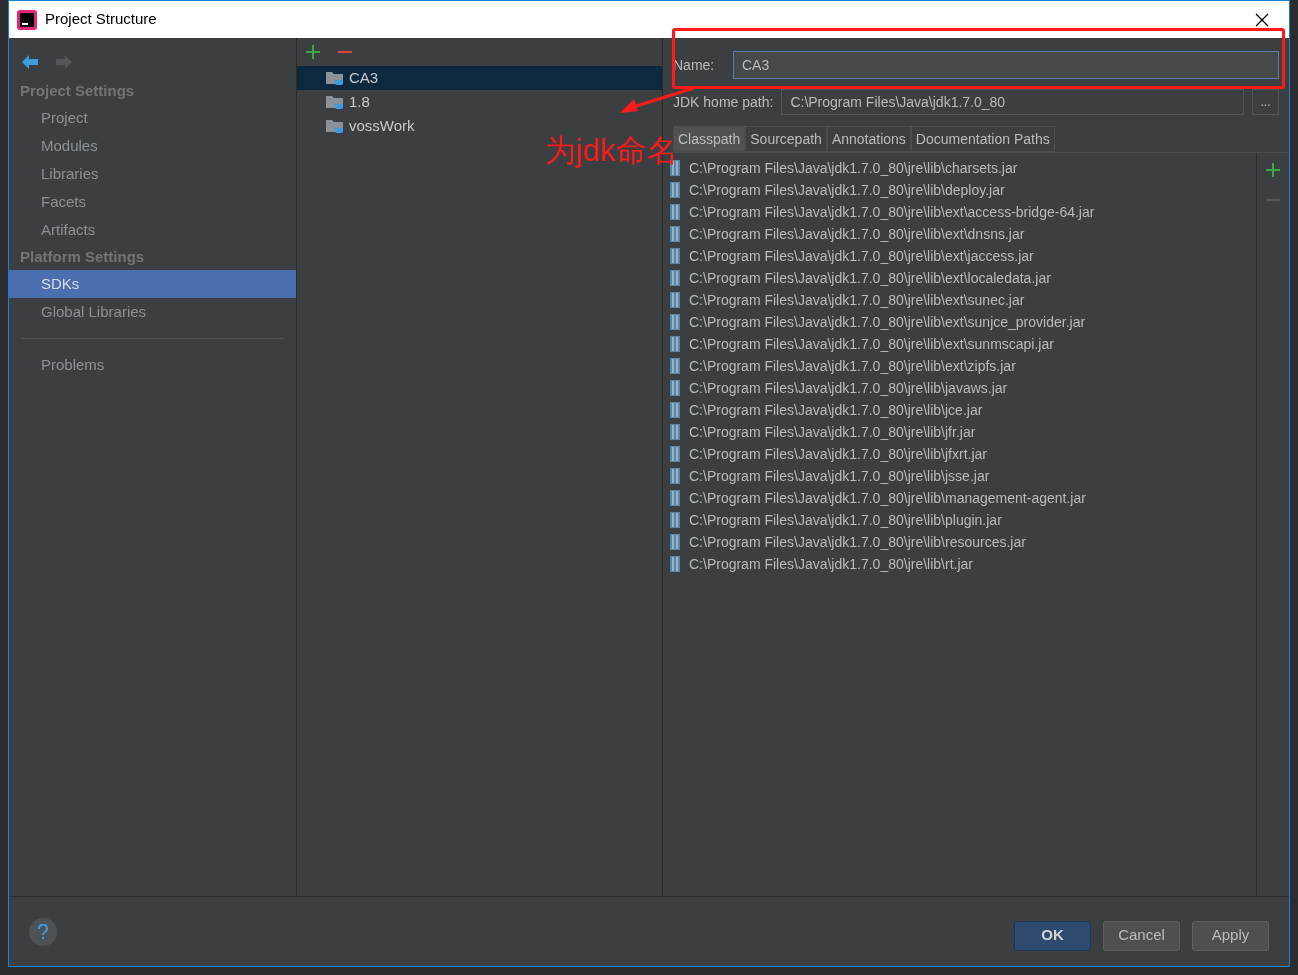 The height and width of the screenshot is (975, 1298). What do you see at coordinates (831, 564) in the screenshot?
I see `classpath-entry: C:\Program Files\Java\jdk1.7.0_80\jre\lib\rt.jar` at bounding box center [831, 564].